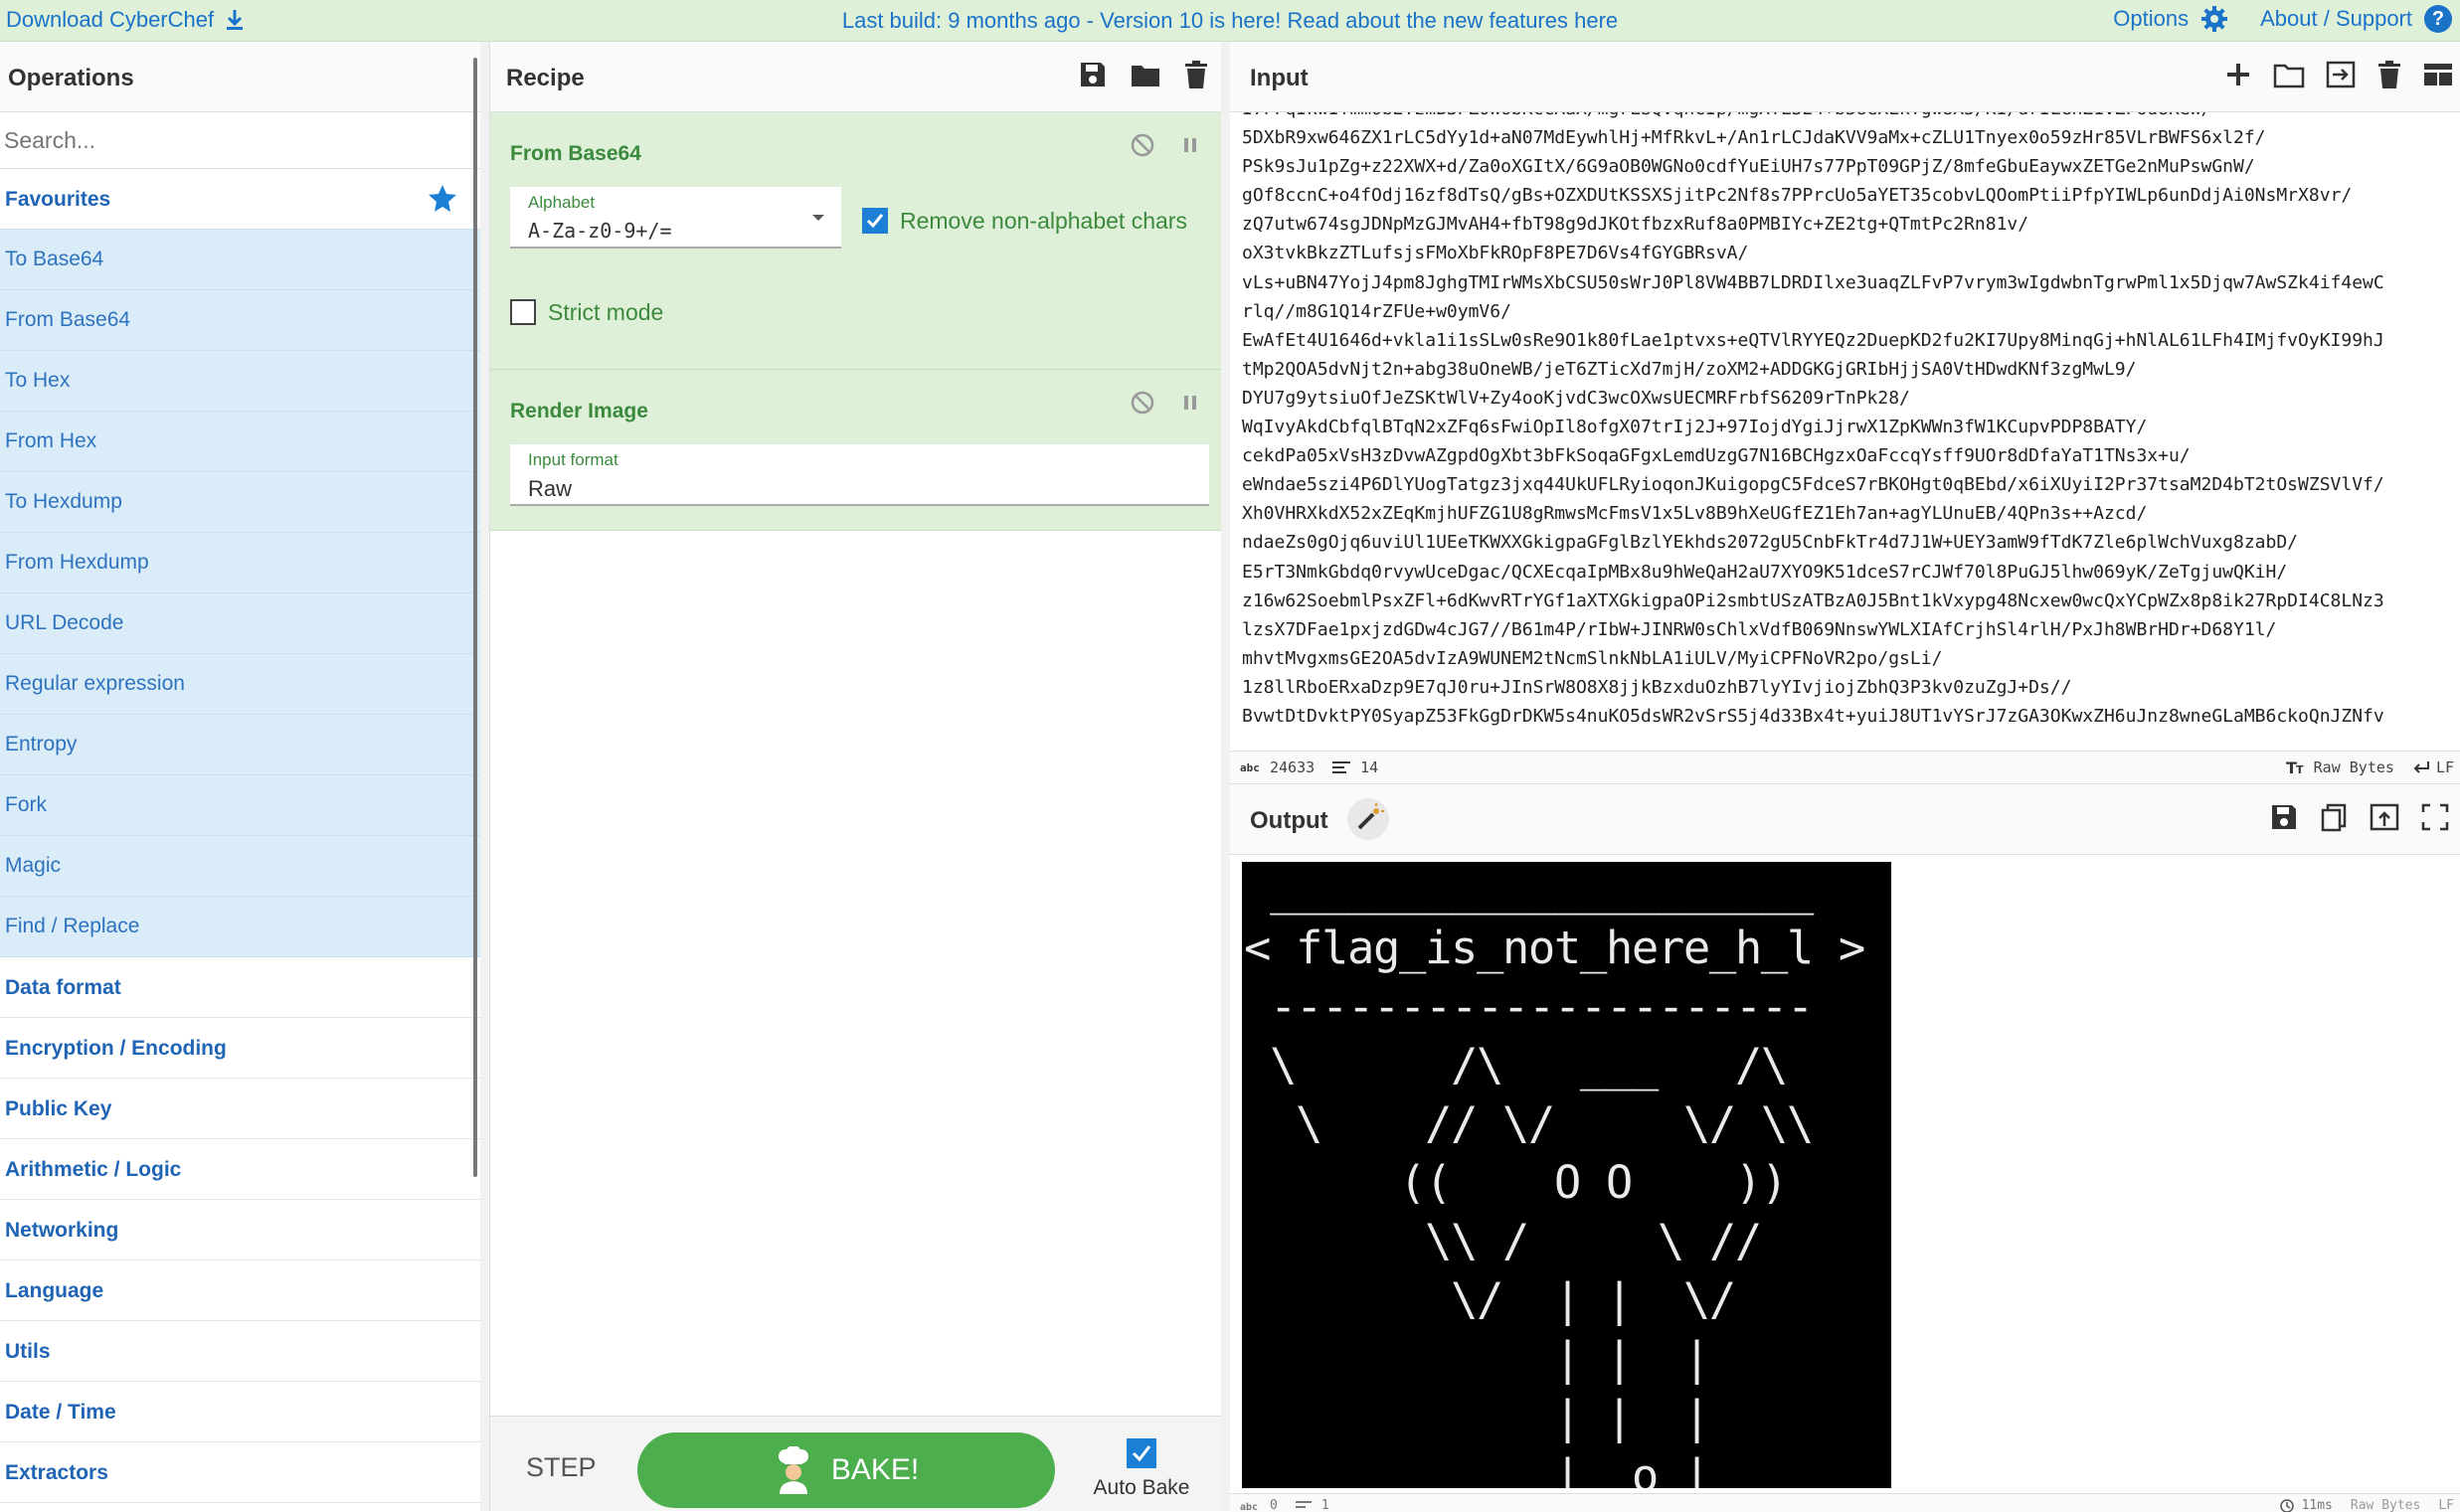 The image size is (2460, 1512). What do you see at coordinates (2238, 74) in the screenshot?
I see `plus-icon` at bounding box center [2238, 74].